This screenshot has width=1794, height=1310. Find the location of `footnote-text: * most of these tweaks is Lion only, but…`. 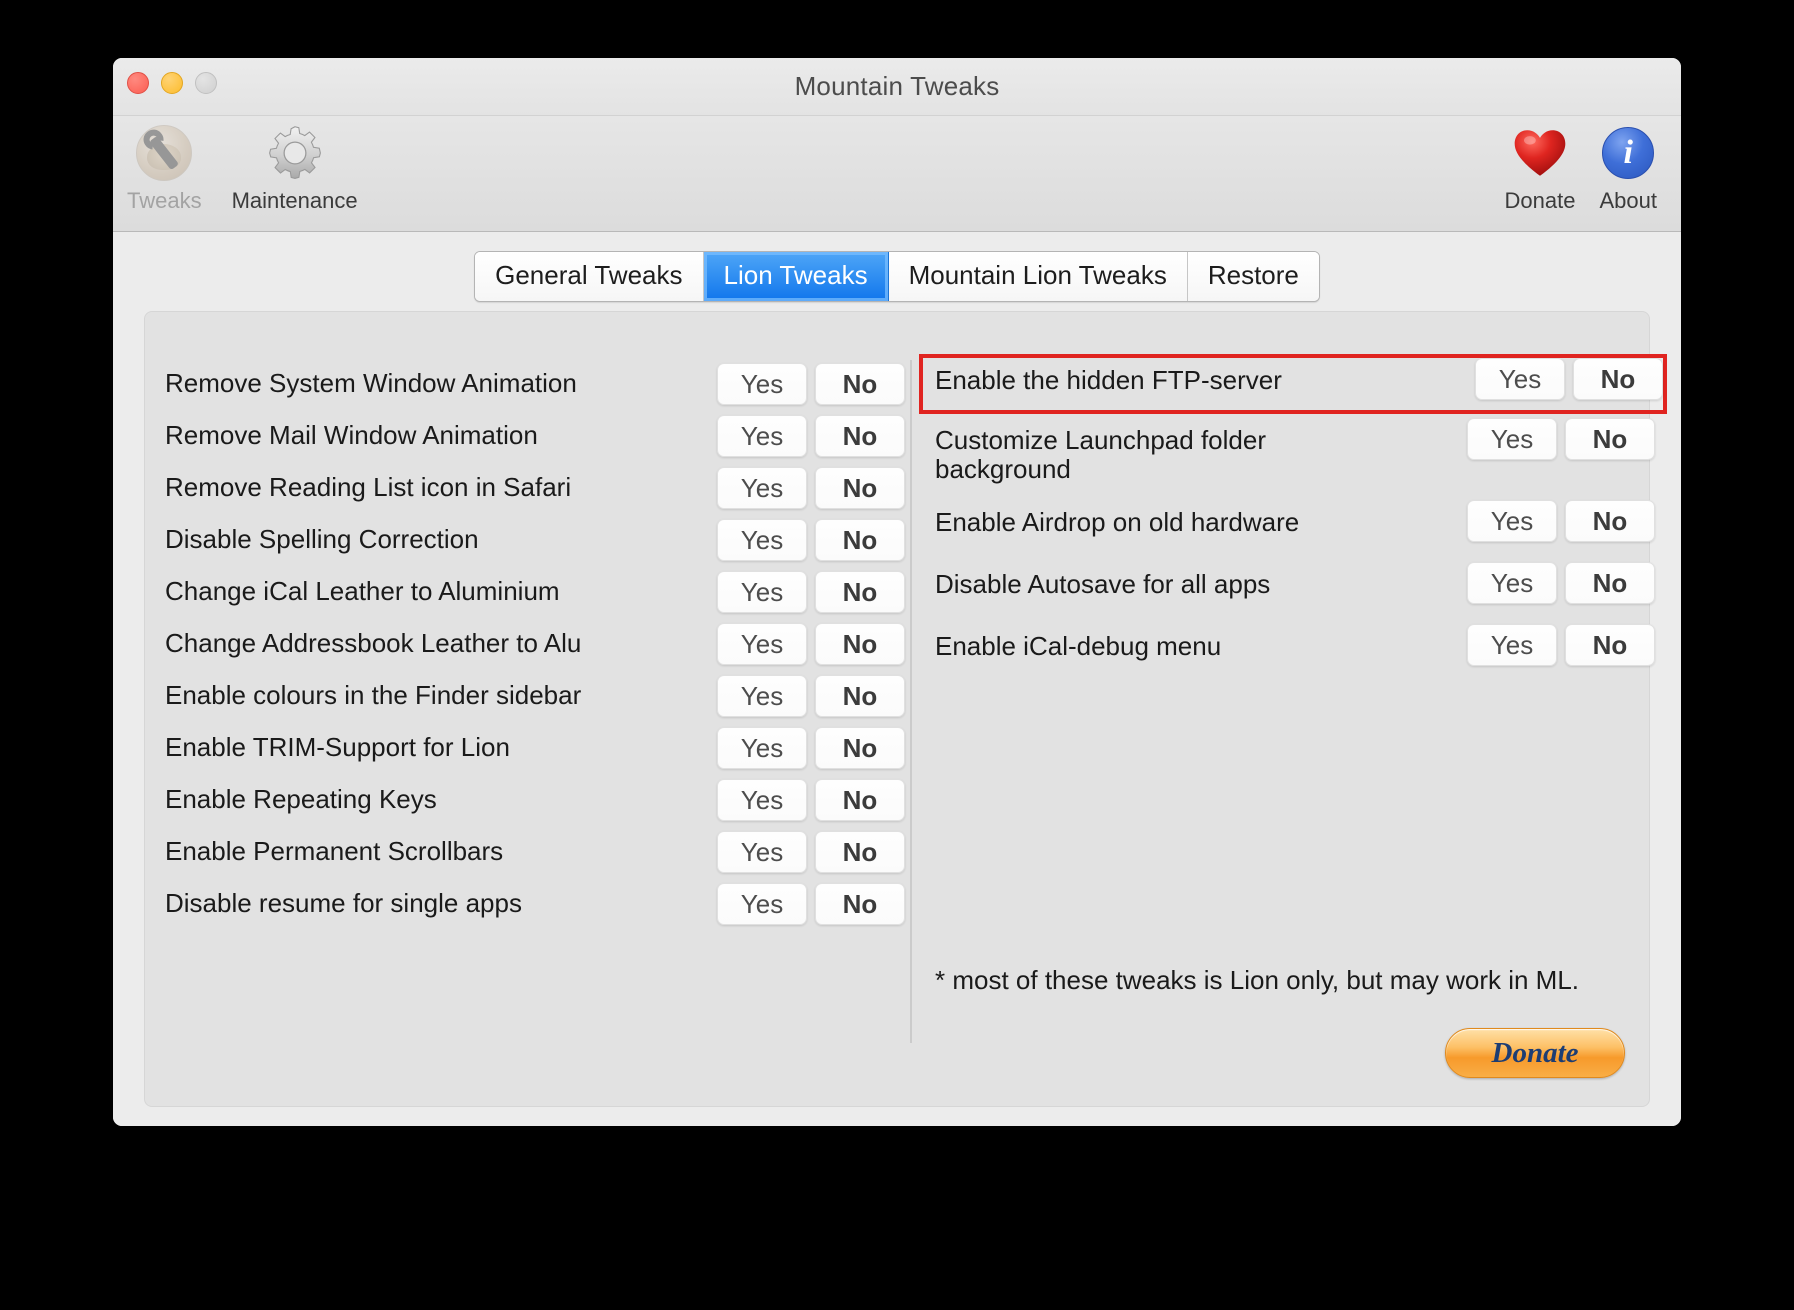

footnote-text: * most of these tweaks is Lion only, but… is located at coordinates (1257, 980).